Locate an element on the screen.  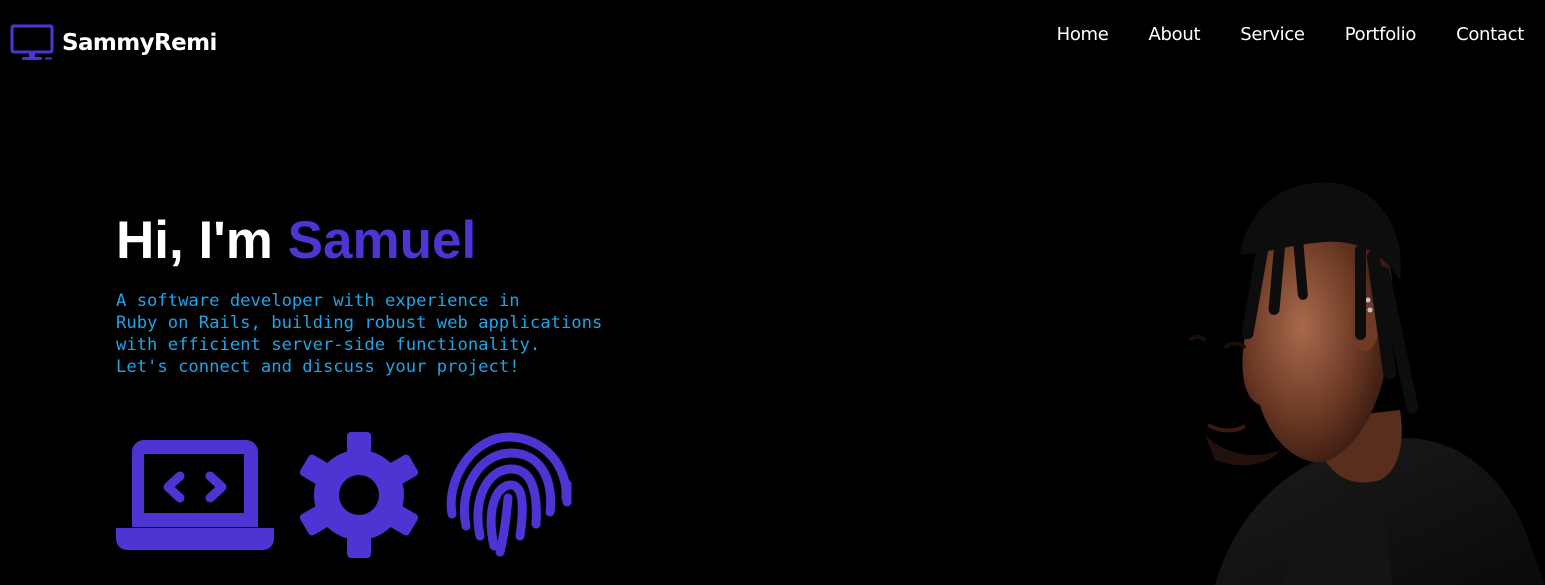
hero-name: Samuel is located at coordinates (382, 240).